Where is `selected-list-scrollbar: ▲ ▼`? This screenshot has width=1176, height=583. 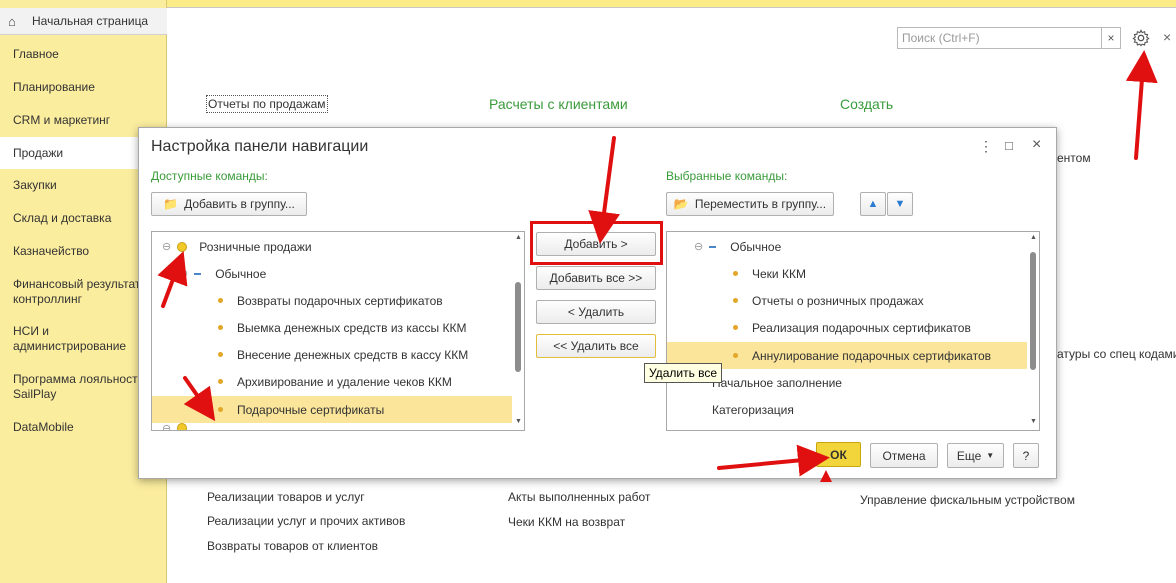
selected-list-scrollbar: ▲ ▼ is located at coordinates (1033, 331).